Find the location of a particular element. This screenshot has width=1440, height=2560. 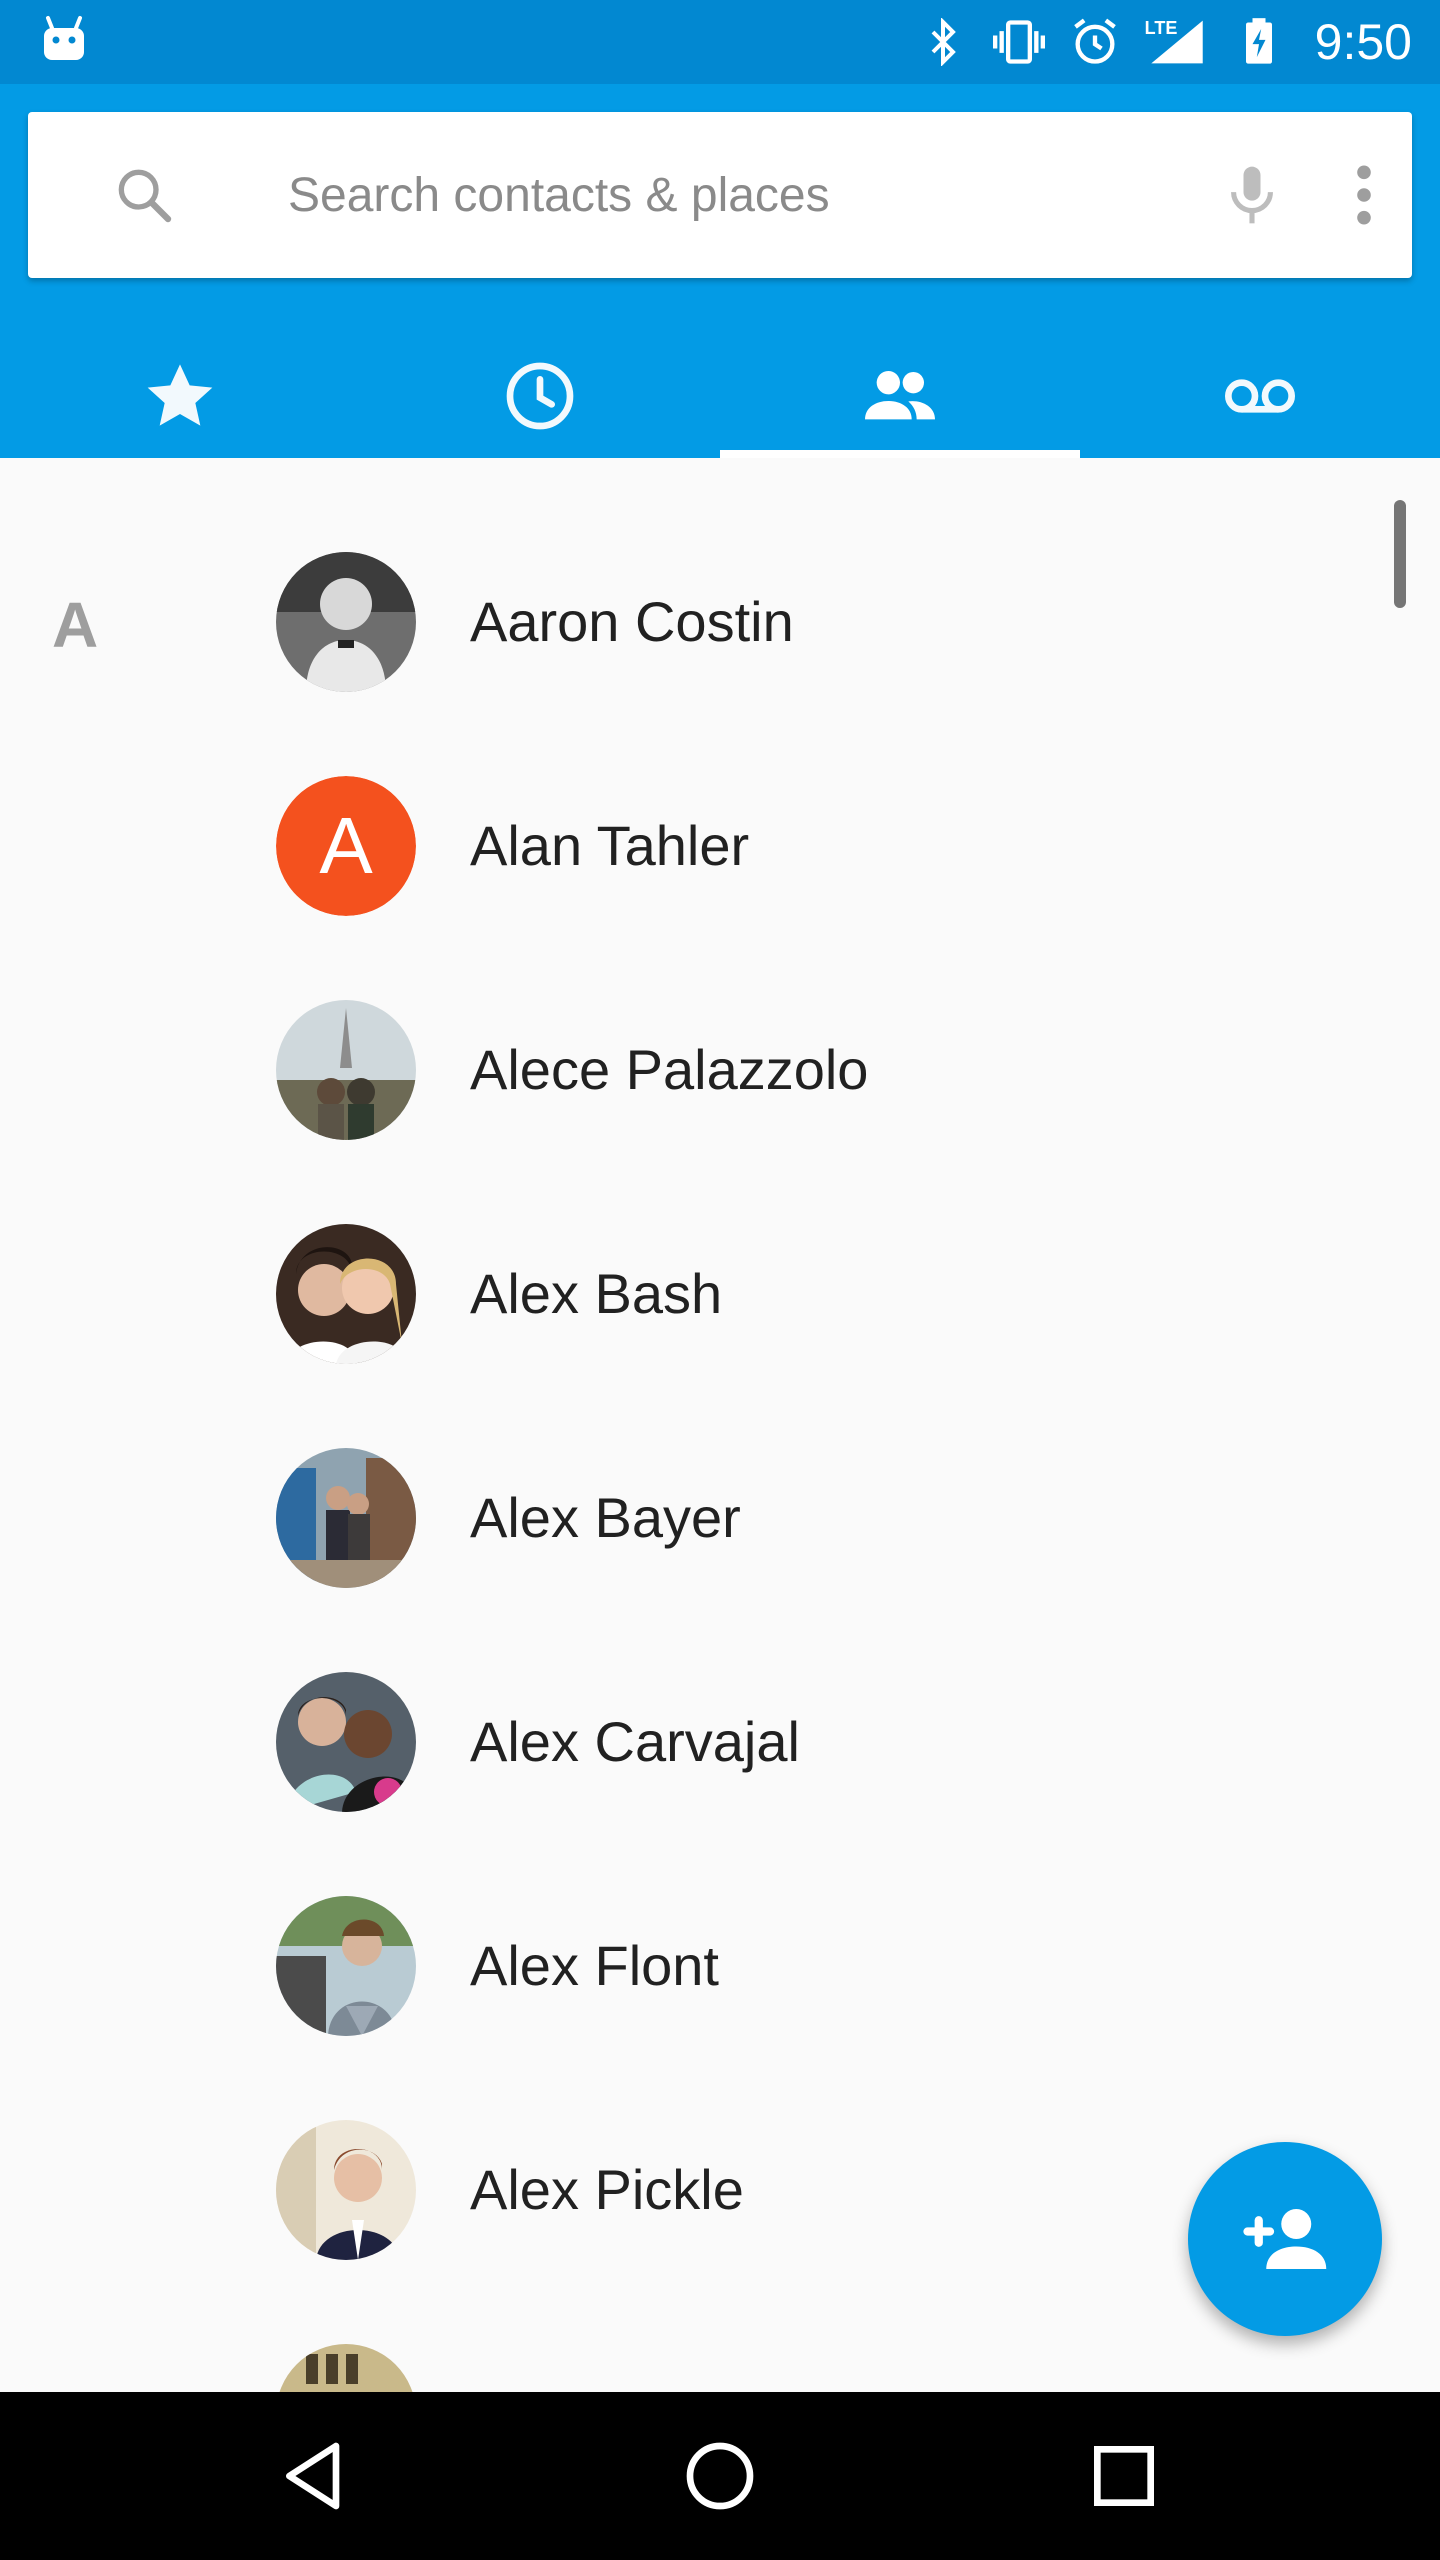

contact-name: Alex Carvajal is located at coordinates (635, 1741).